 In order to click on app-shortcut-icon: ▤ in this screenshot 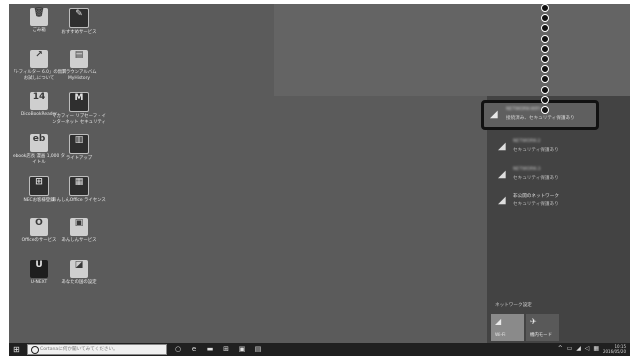, I will do `click(79, 59)`.